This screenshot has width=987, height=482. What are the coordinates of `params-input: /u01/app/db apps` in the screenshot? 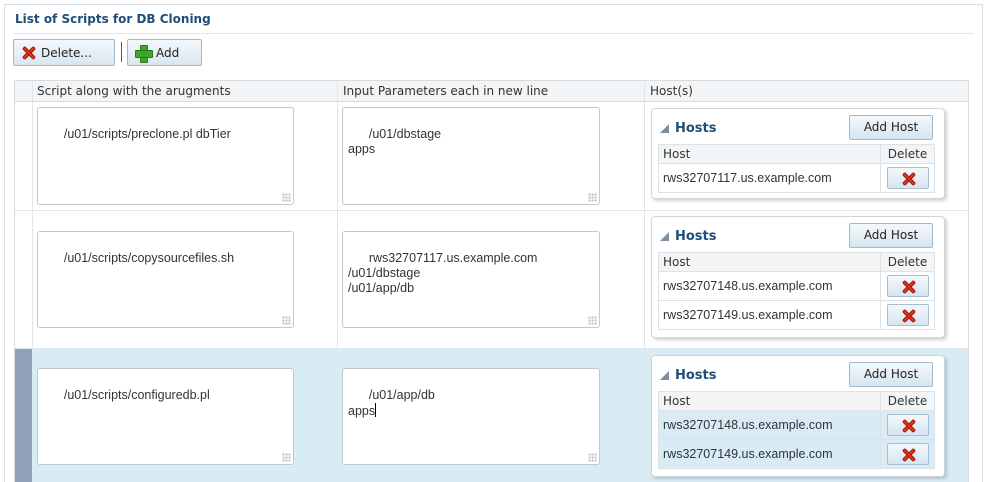 It's located at (471, 416).